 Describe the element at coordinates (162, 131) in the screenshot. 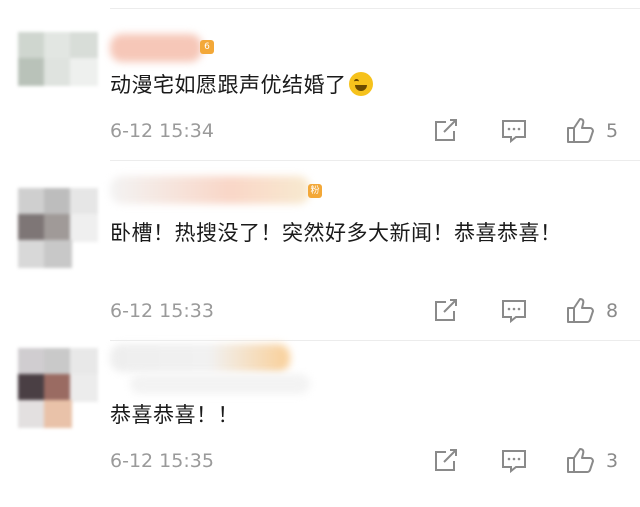

I see `comment-time: 6-12 15:34` at that location.